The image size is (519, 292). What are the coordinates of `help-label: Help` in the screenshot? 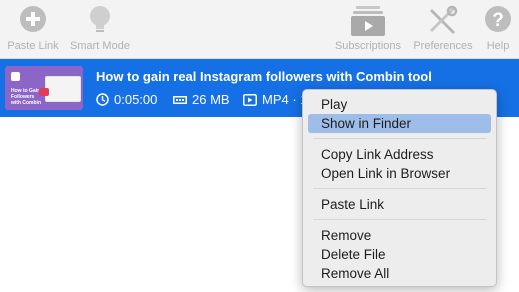 It's located at (498, 46).